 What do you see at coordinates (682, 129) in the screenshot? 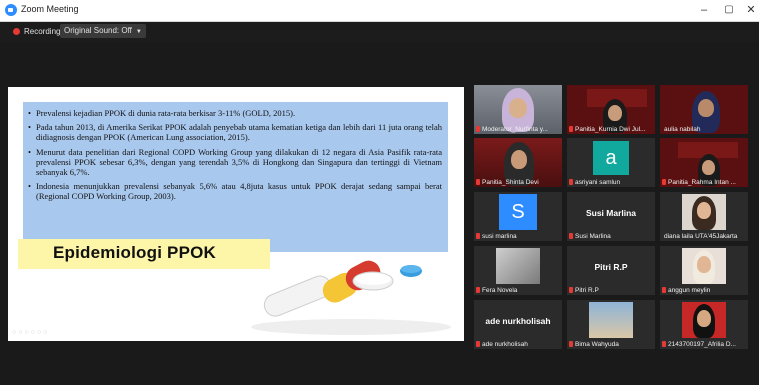
I see `participant-name: aulia nabilah` at bounding box center [682, 129].